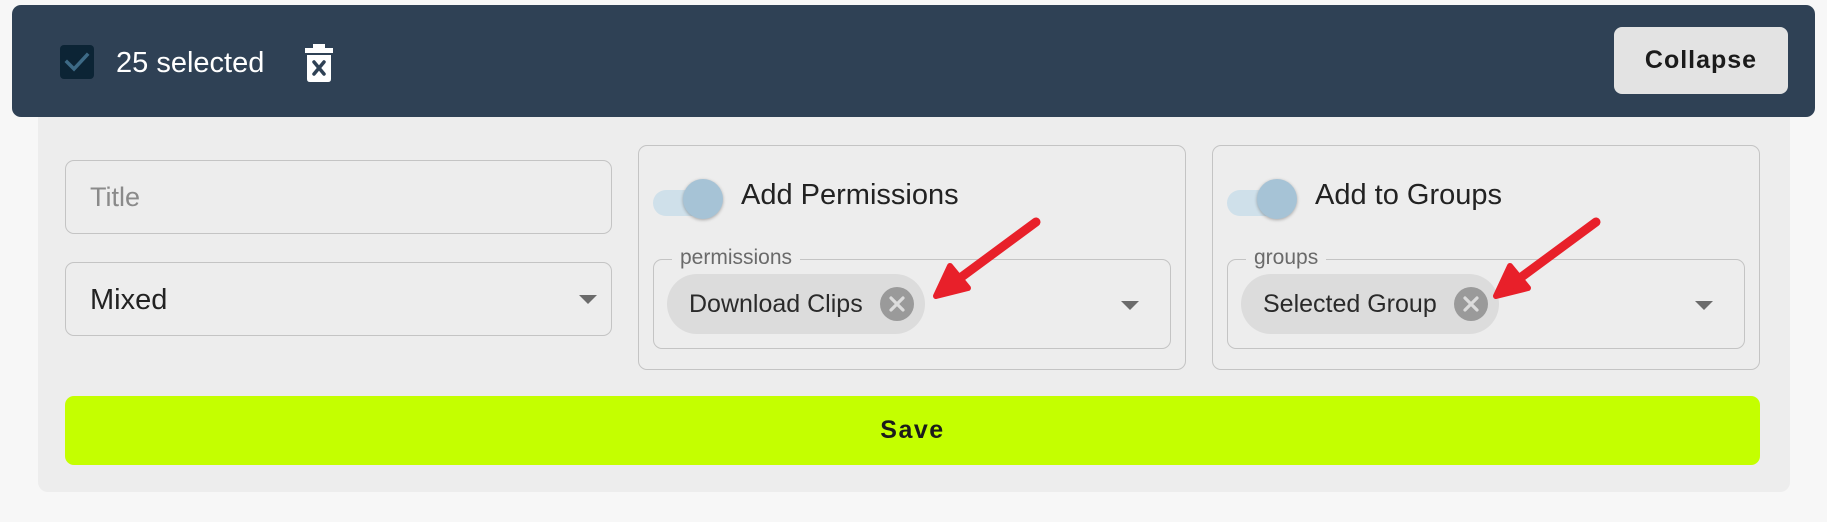 The width and height of the screenshot is (1827, 522). I want to click on selected-count: 25 selected, so click(190, 63).